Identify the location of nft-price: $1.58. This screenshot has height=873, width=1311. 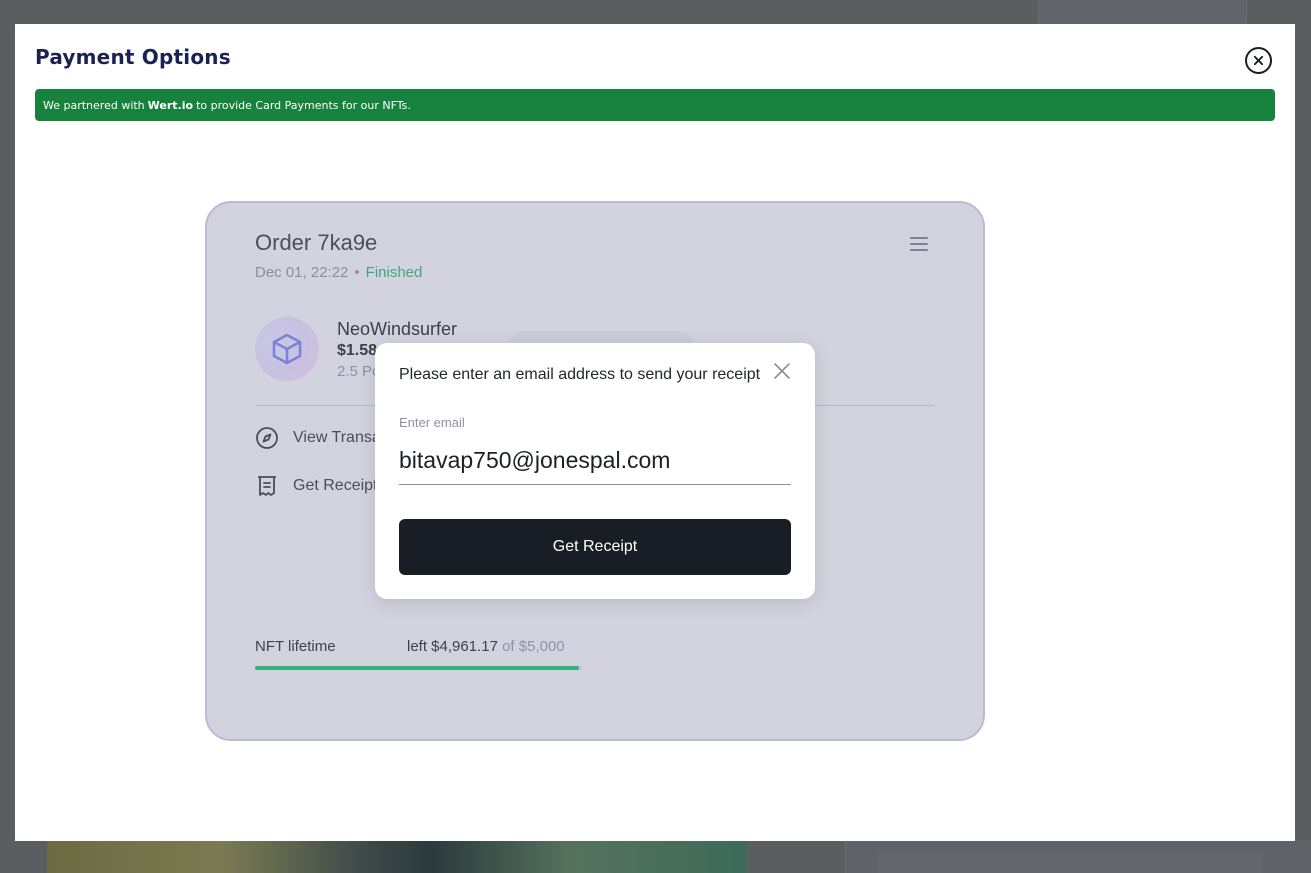
(357, 350).